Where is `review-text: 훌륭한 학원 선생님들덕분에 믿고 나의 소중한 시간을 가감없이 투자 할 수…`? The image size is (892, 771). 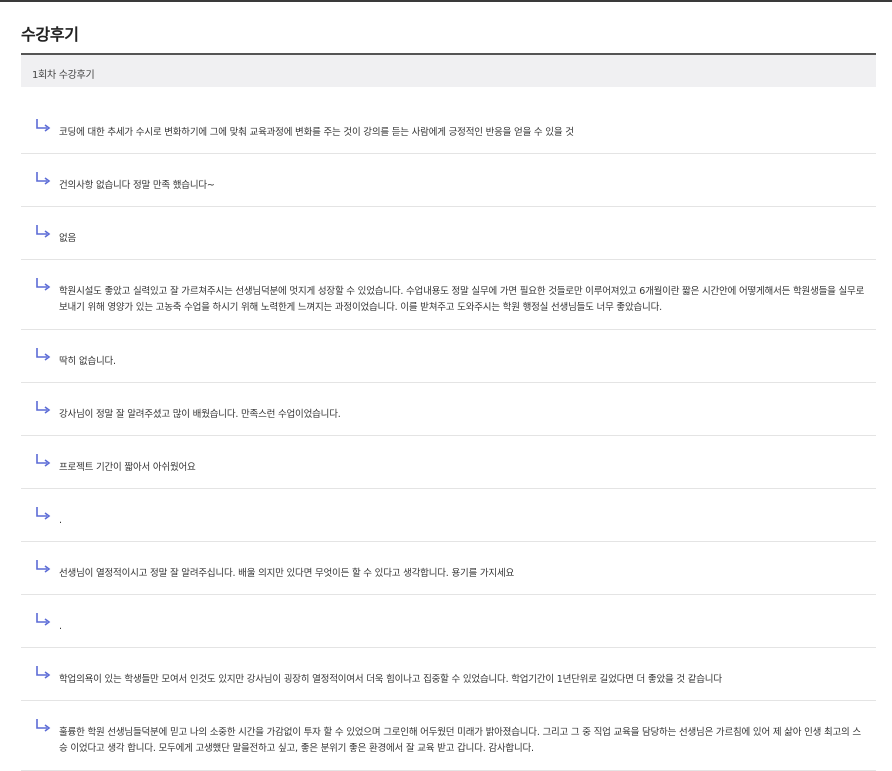 review-text: 훌륭한 학원 선생님들덕분에 믿고 나의 소중한 시간을 가감없이 투자 할 수… is located at coordinates (460, 740).